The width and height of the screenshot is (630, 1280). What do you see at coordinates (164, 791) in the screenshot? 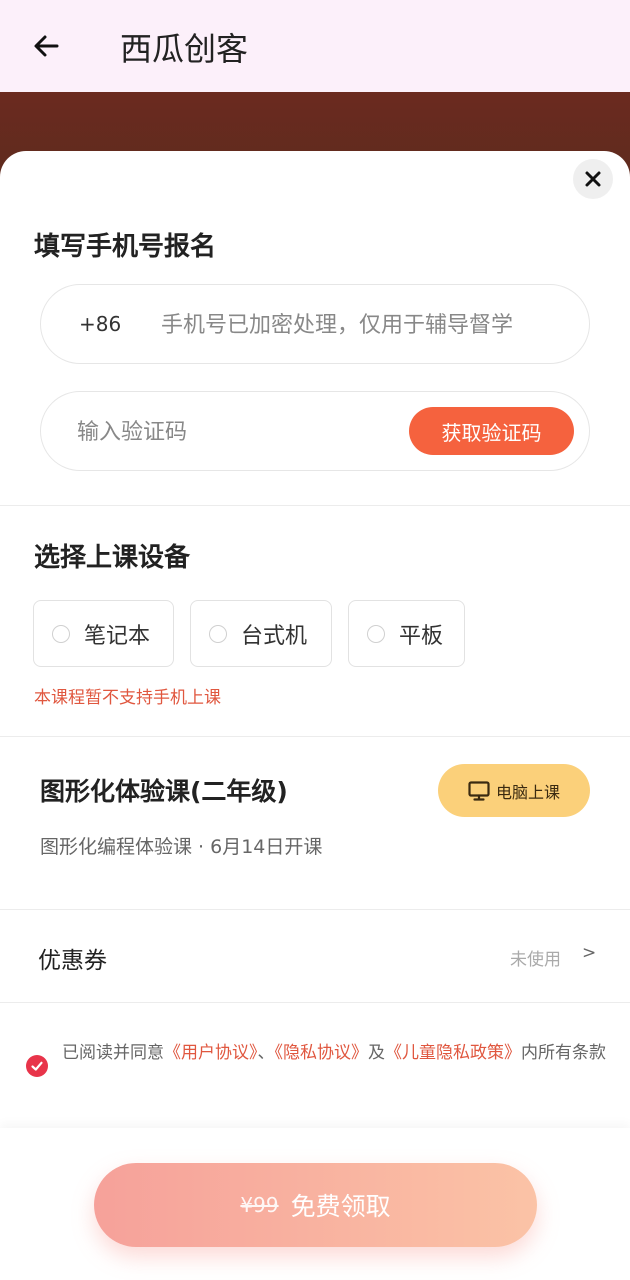
I see `course-title: 图形化体验课(二年级)` at bounding box center [164, 791].